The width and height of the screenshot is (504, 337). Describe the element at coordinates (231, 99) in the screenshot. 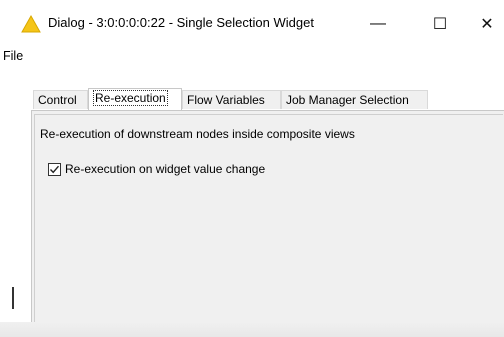

I see `tab-flow-variables: Flow Variables` at that location.